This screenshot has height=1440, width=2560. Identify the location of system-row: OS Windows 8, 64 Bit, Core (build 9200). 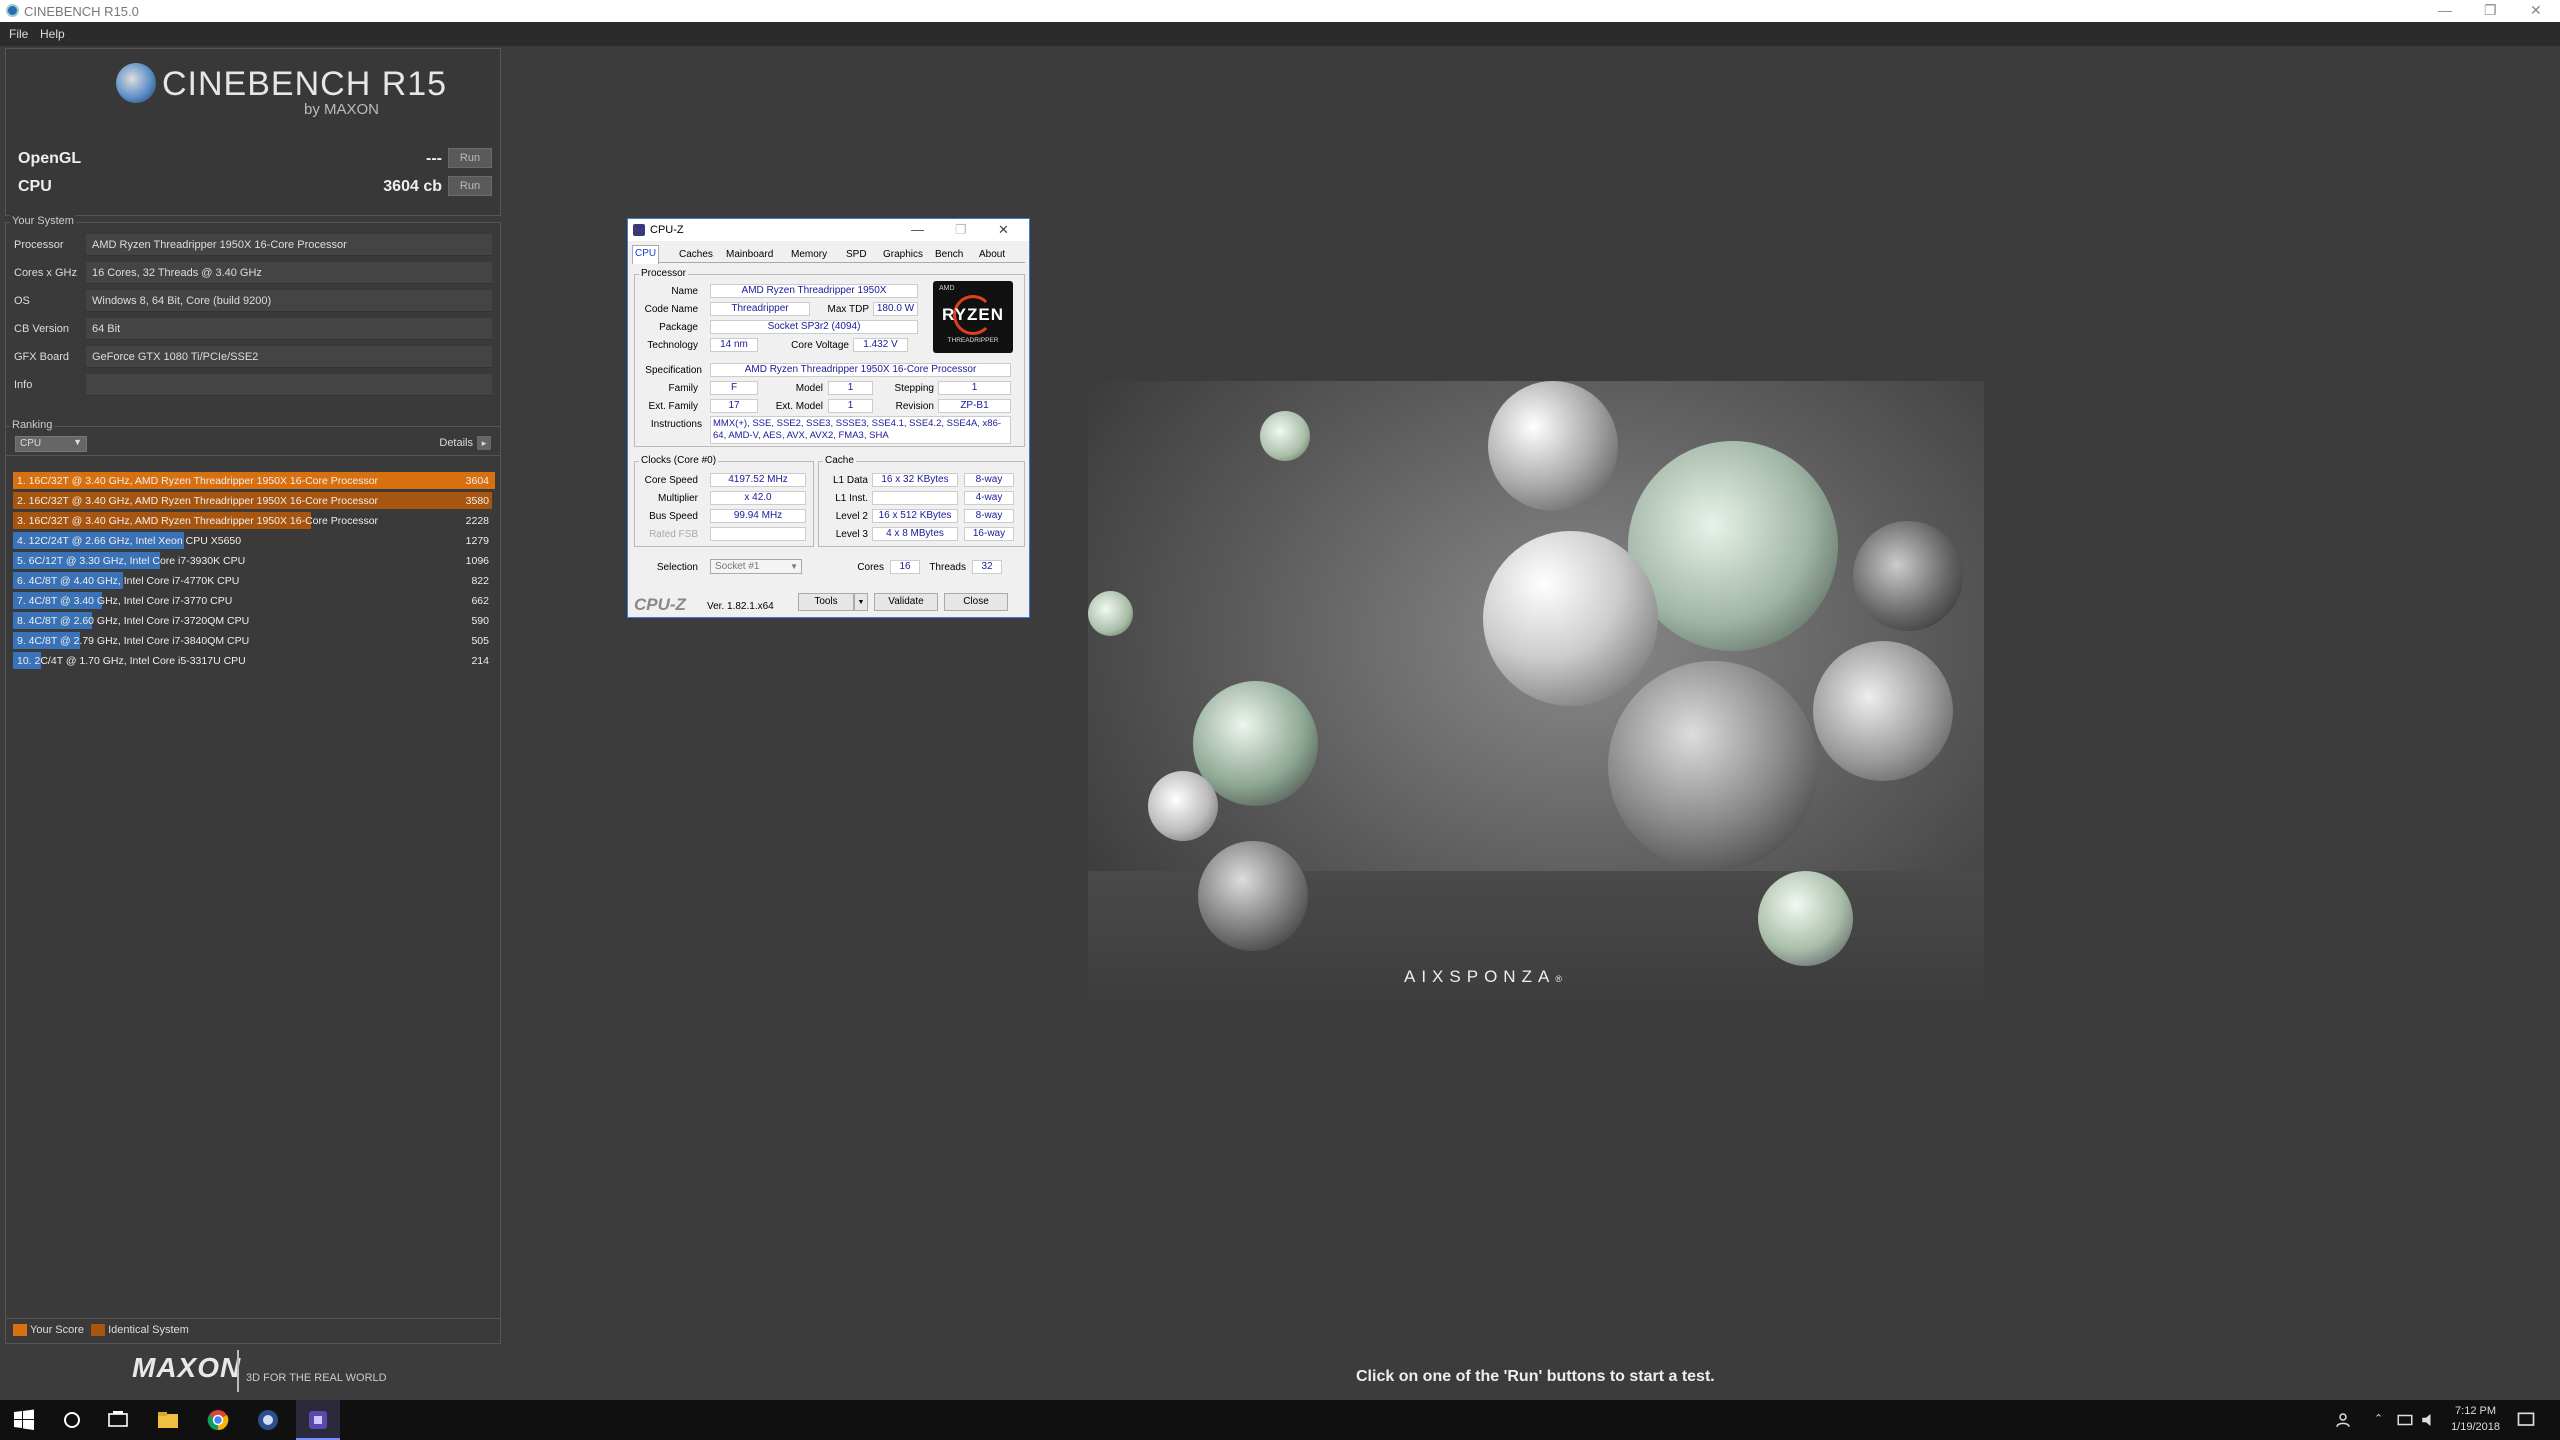
(253, 301).